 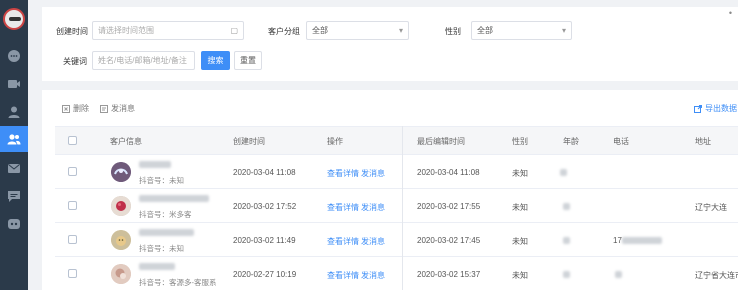 I want to click on keyword-placeholder: 姓名/电话/邮箱/地址/备注, so click(x=142, y=60).